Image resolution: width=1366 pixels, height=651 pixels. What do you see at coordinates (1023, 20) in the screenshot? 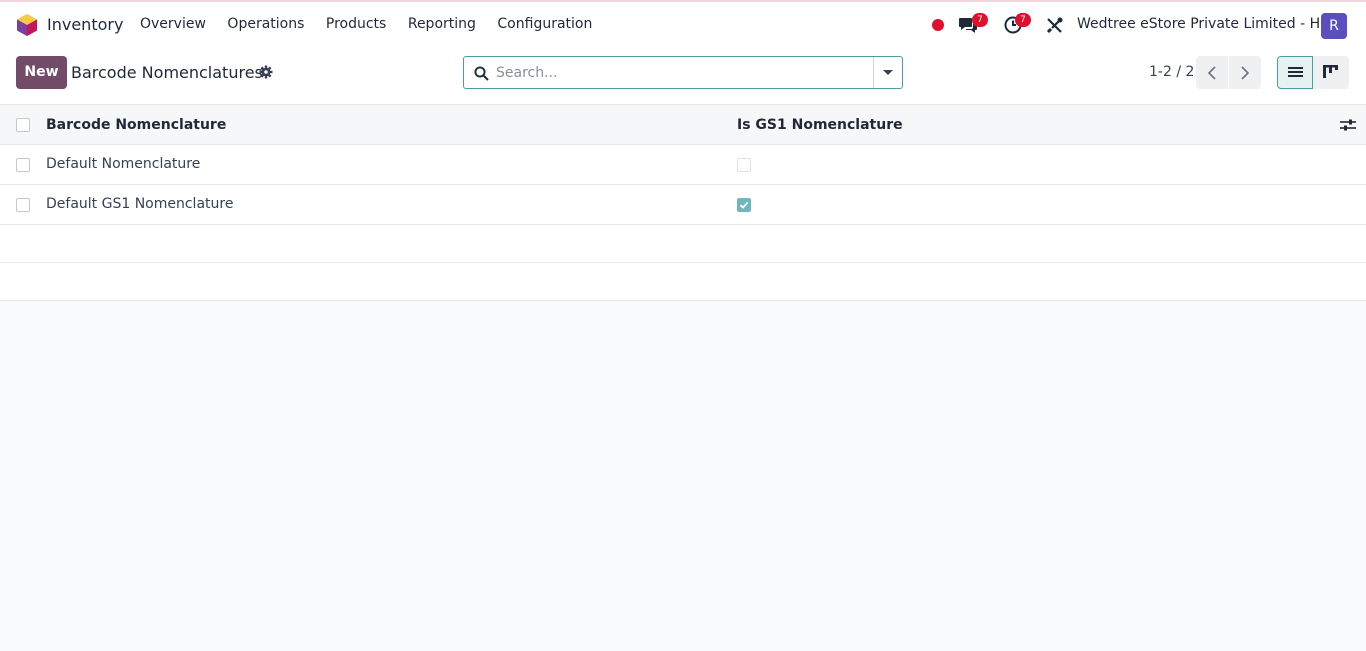
I see `activities-count-badge: 7` at bounding box center [1023, 20].